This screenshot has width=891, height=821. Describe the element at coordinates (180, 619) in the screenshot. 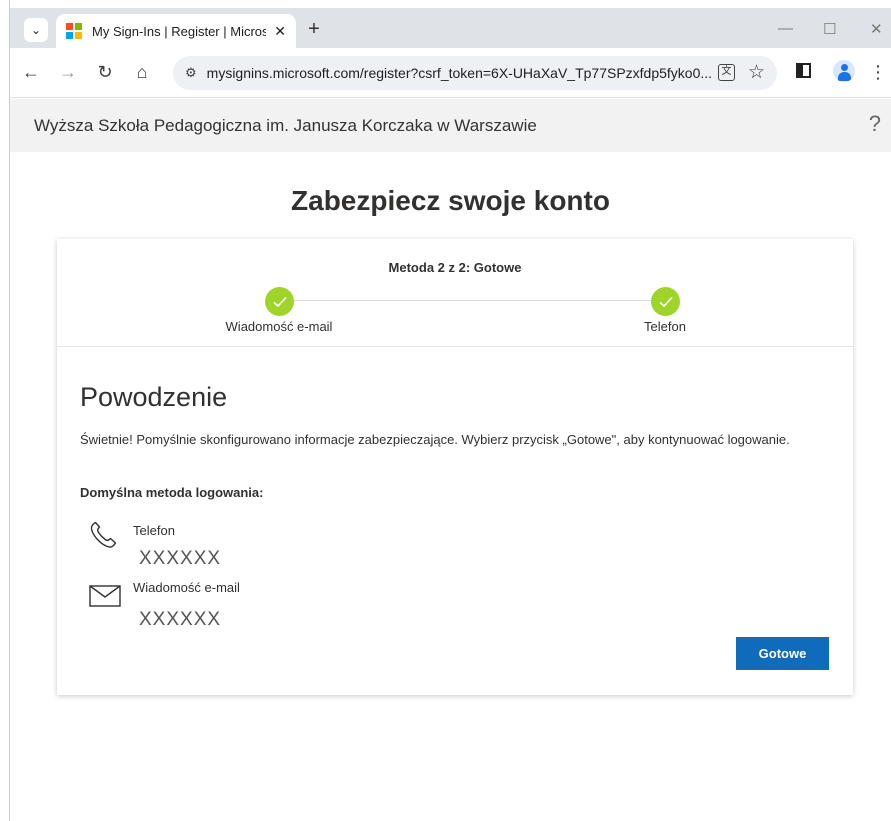

I see `method-value-email: XXXXXX` at that location.